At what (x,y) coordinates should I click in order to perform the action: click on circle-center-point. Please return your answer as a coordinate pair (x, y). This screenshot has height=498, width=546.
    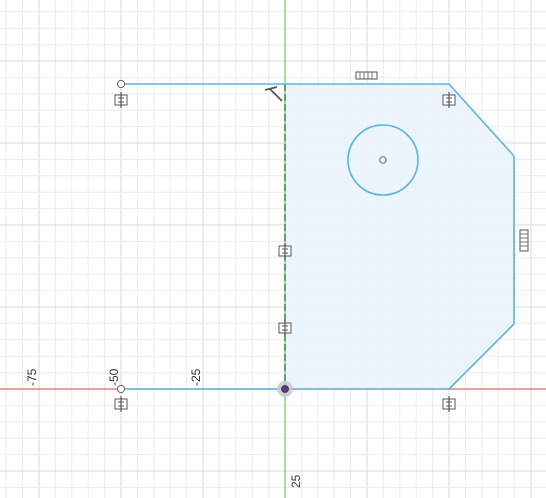
    Looking at the image, I should click on (383, 160).